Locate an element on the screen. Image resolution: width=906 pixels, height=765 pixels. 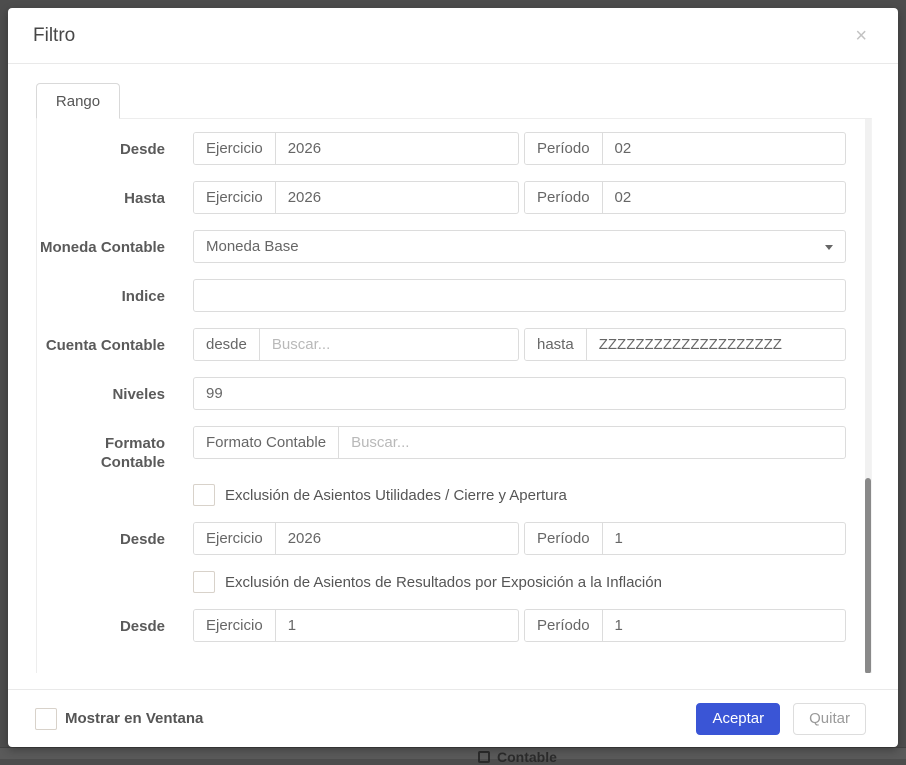
selected-option: Moneda Base is located at coordinates (252, 246).